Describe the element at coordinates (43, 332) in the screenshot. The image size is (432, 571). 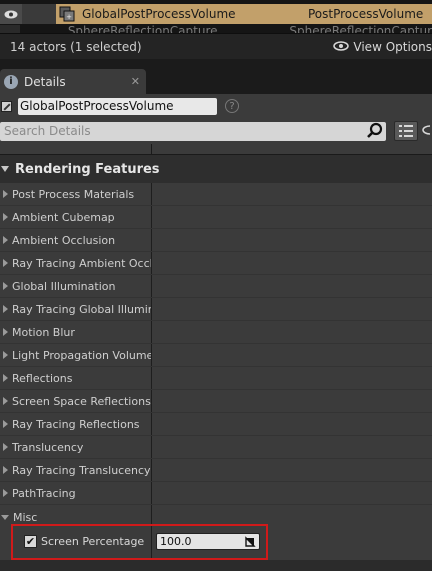
I see `property-label: Motion Blur` at that location.